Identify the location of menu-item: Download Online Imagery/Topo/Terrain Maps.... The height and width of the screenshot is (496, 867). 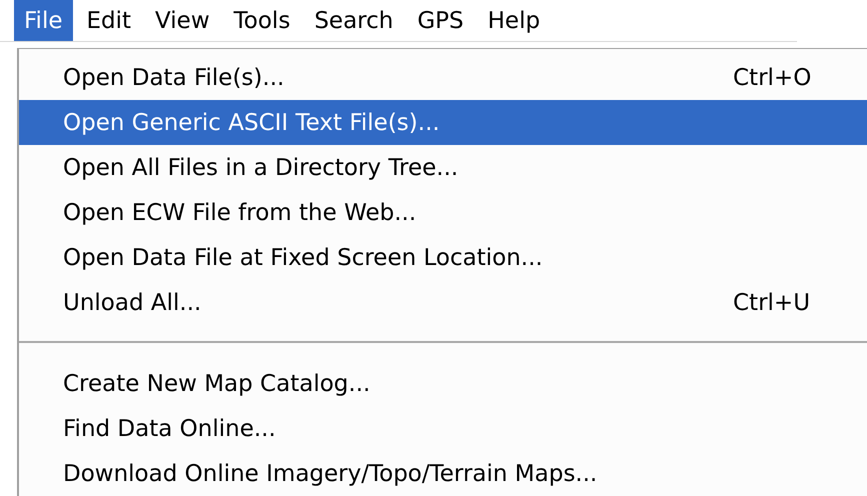
(443, 473).